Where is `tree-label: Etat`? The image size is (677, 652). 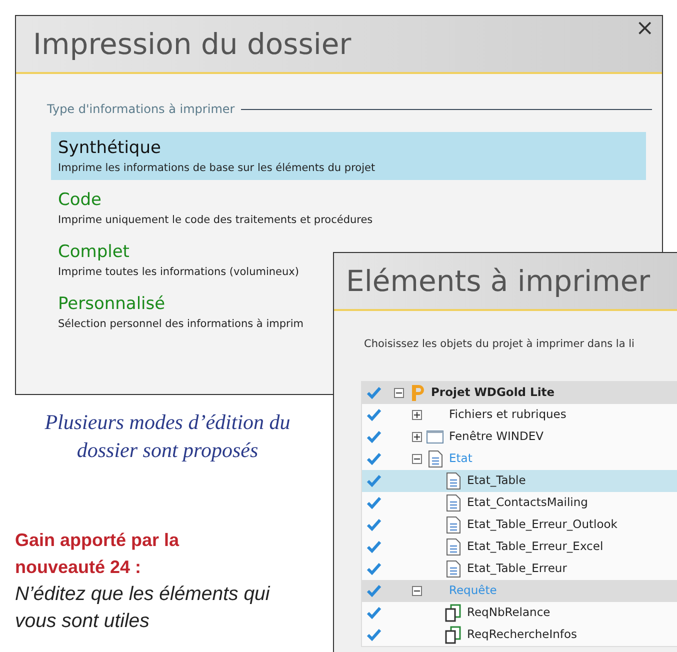 tree-label: Etat is located at coordinates (460, 459).